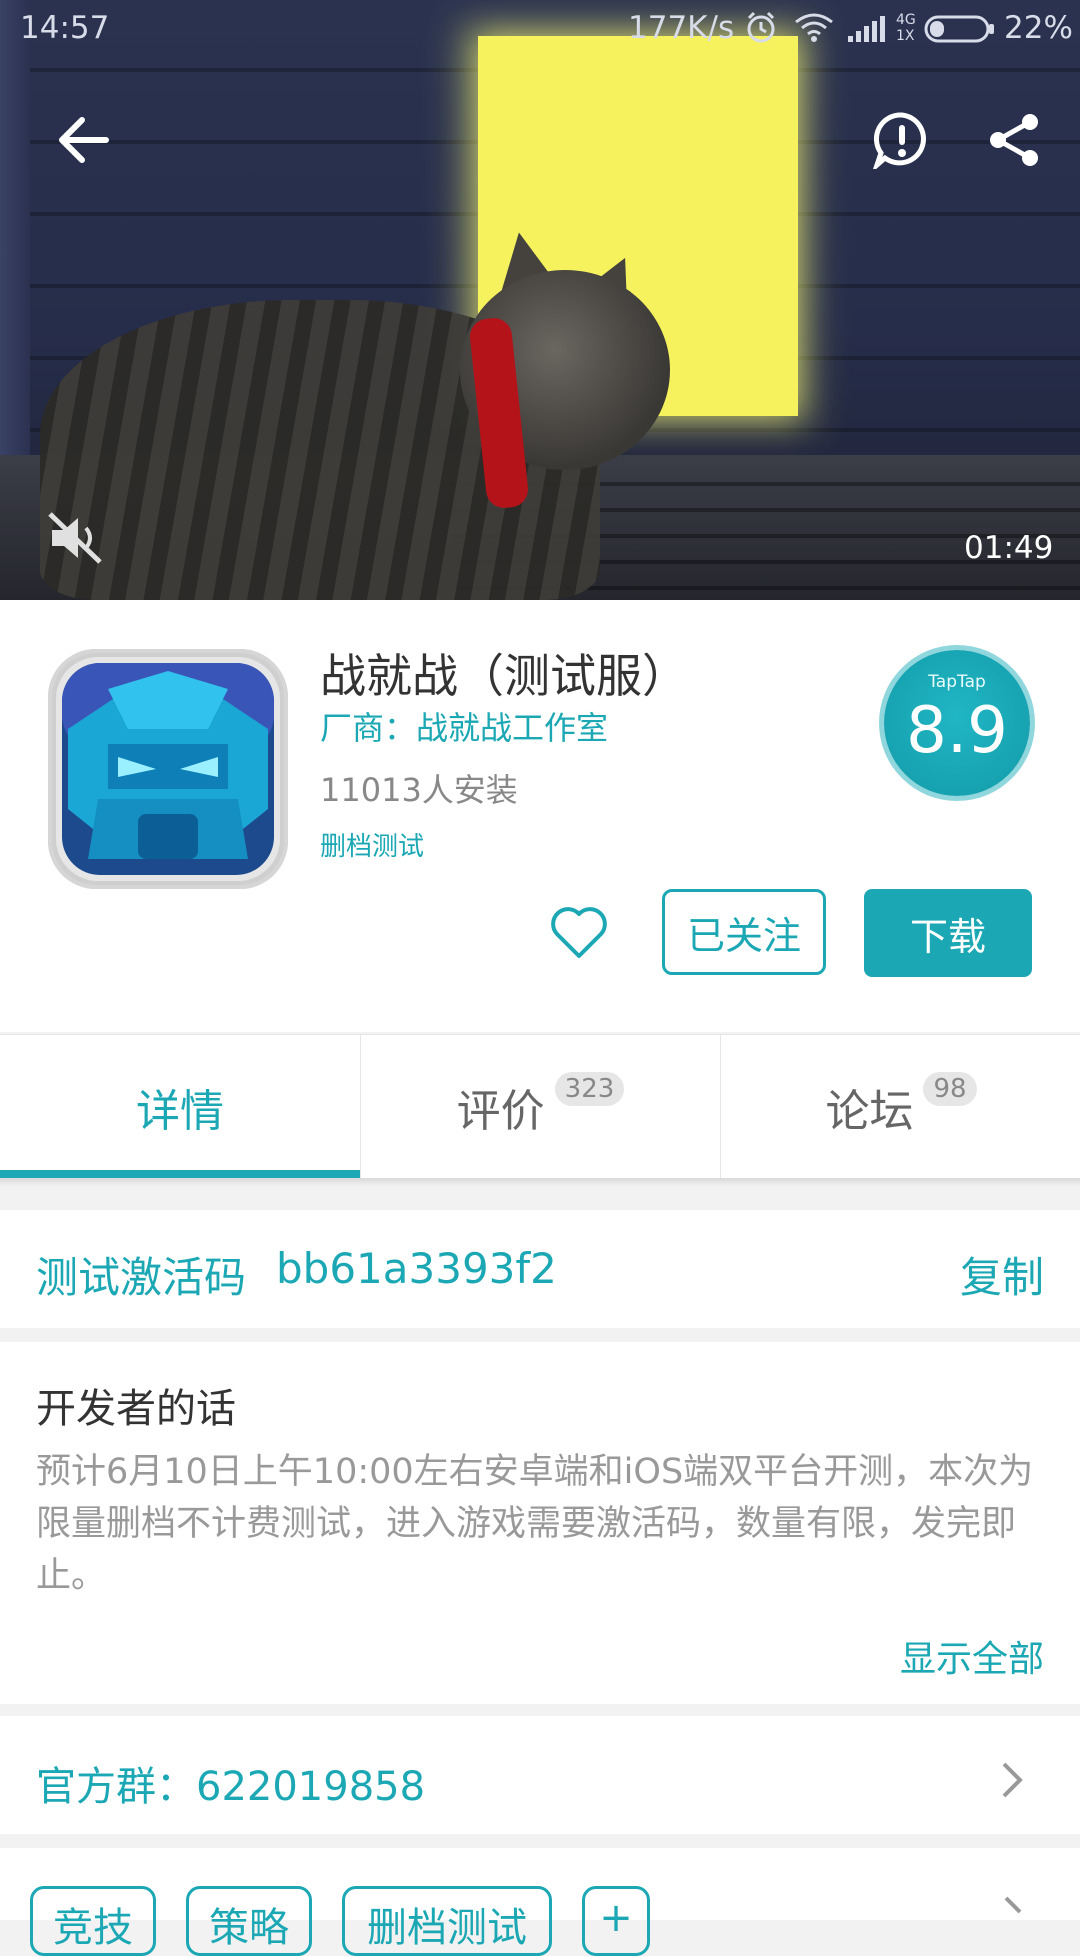  Describe the element at coordinates (950, 1089) in the screenshot. I see `tab-badge: 98` at that location.